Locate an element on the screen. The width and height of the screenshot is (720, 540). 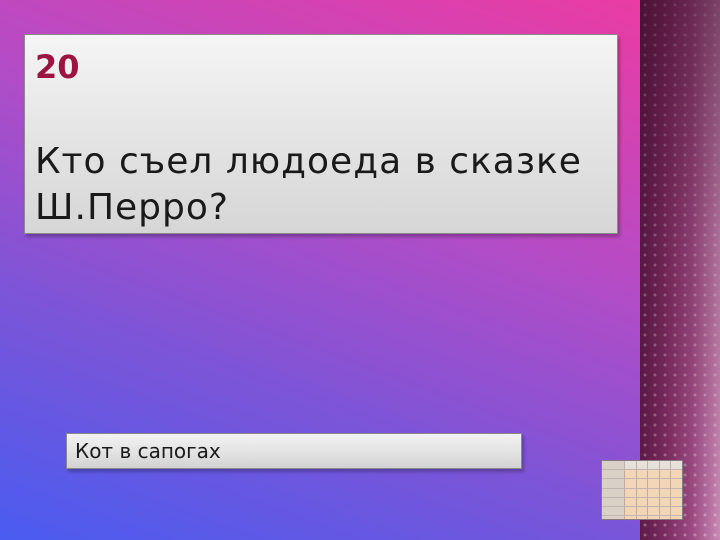
question-line-2: Ш.Перро? is located at coordinates (132, 207).